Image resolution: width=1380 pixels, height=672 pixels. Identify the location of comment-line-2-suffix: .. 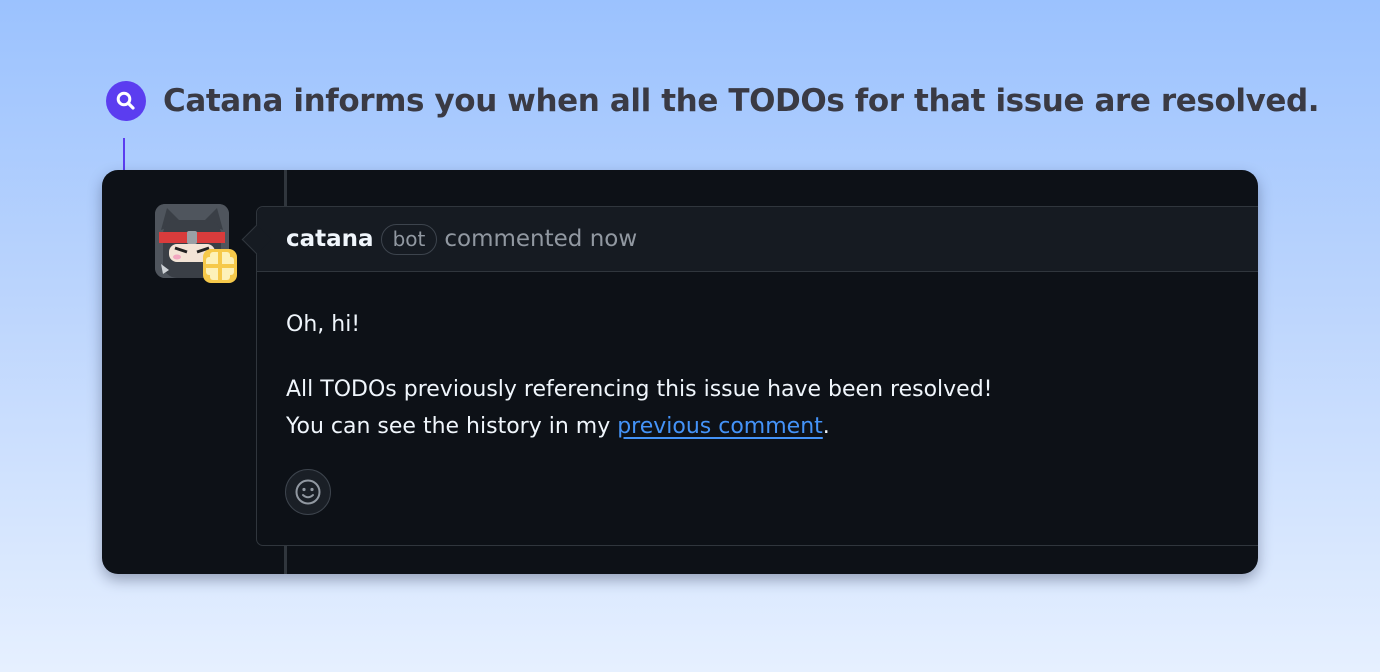
(826, 426).